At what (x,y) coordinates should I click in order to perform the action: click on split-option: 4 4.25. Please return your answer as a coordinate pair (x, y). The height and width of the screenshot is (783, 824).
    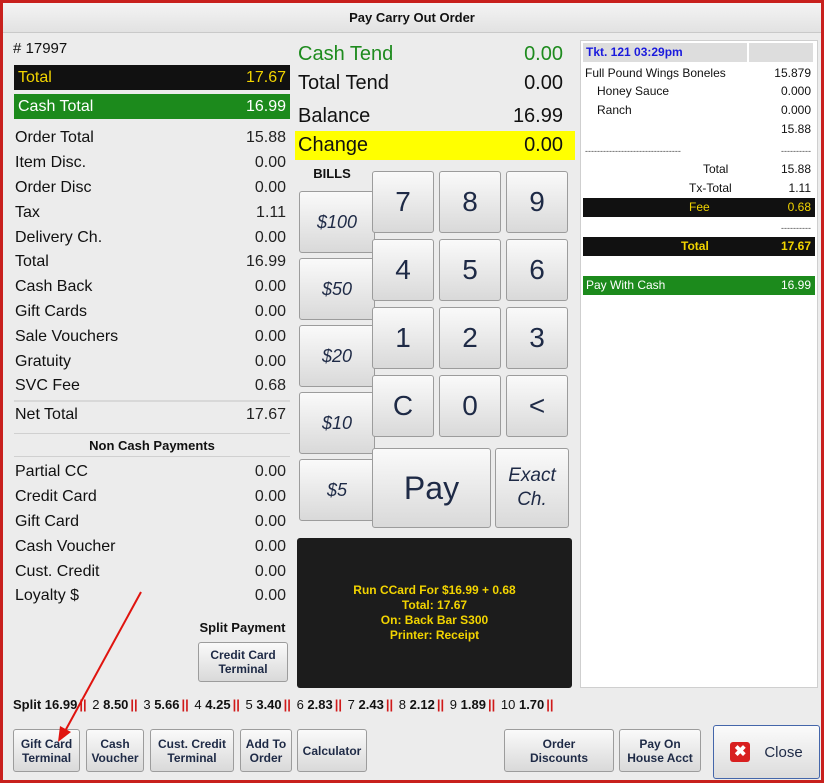
    Looking at the image, I should click on (212, 704).